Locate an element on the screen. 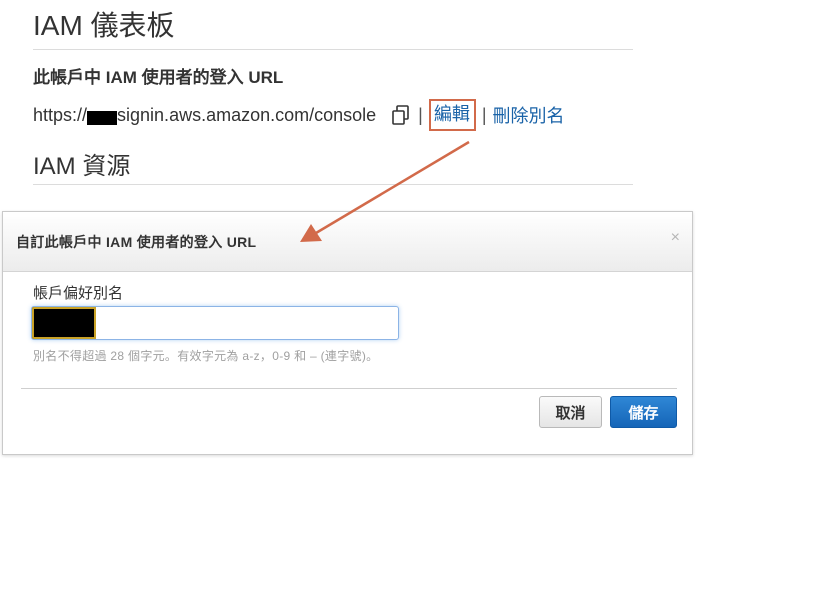  save-button: 儲存 is located at coordinates (643, 412).